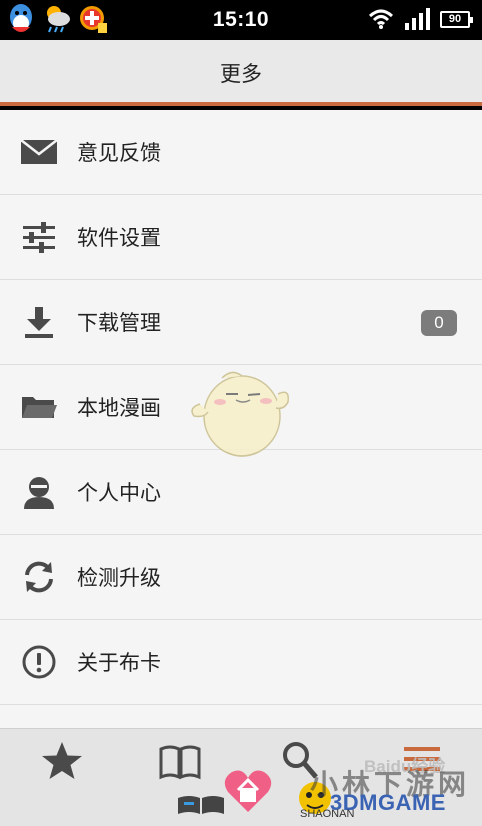 This screenshot has height=826, width=482. Describe the element at coordinates (39, 152) in the screenshot. I see `mail-icon` at that location.